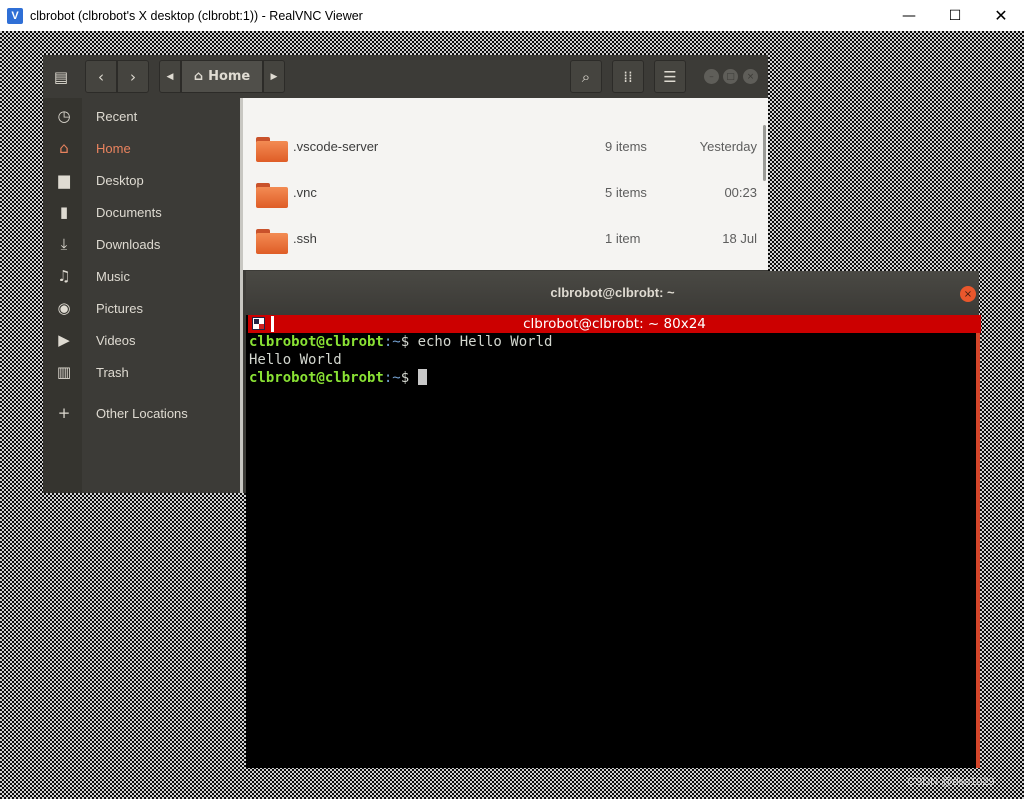 This screenshot has height=799, width=1024. I want to click on camera-icon: ◉, so click(64, 308).